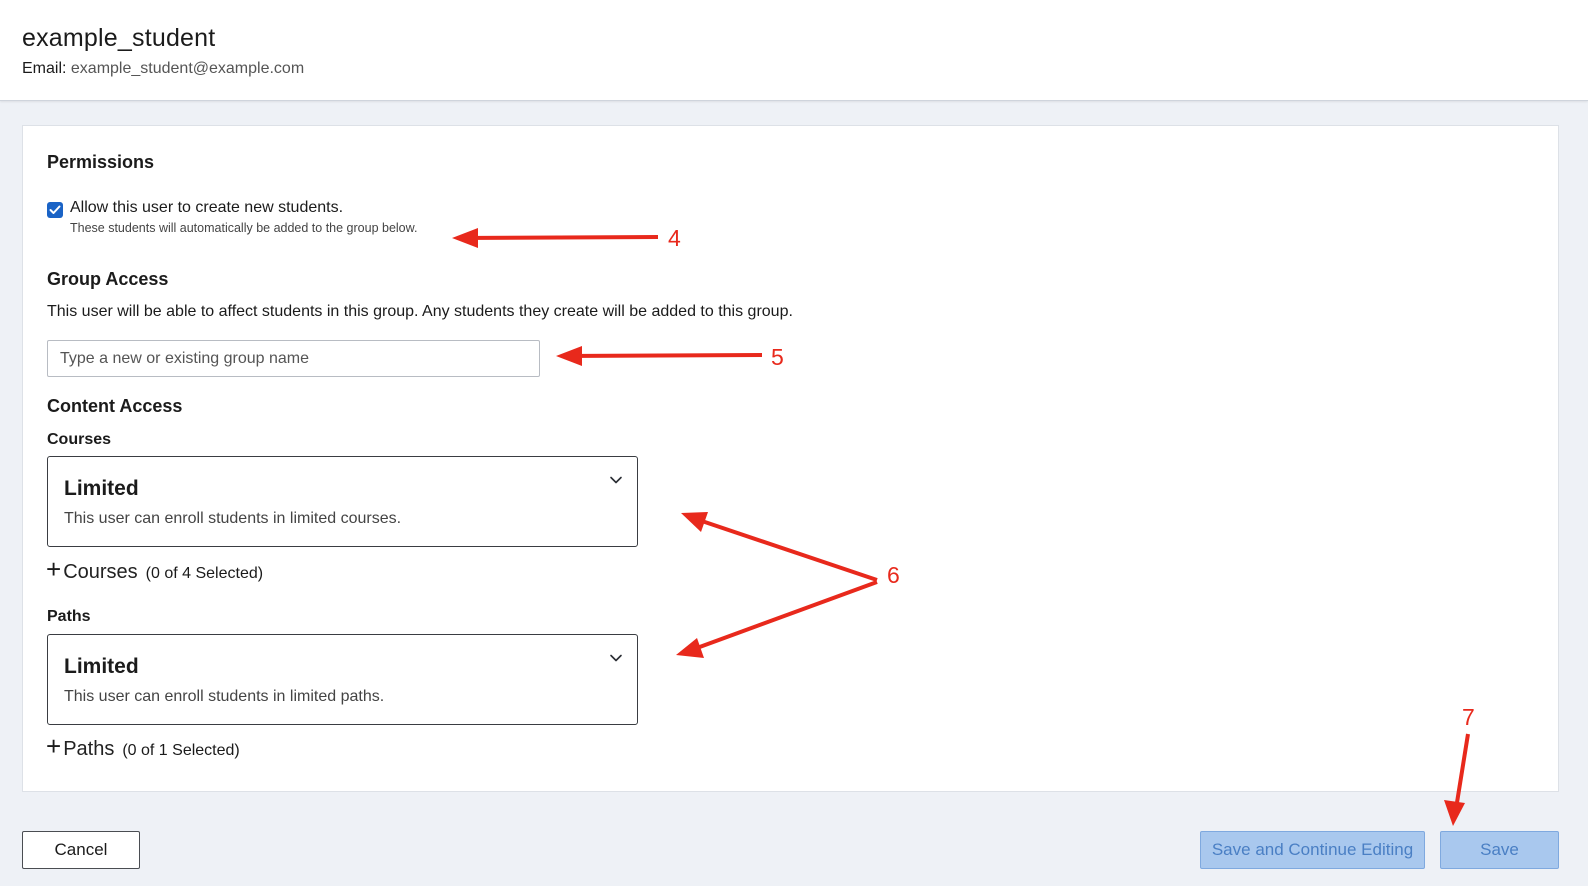 This screenshot has width=1588, height=886. Describe the element at coordinates (206, 208) in the screenshot. I see `create-students-label: Allow this user to create new students.` at that location.